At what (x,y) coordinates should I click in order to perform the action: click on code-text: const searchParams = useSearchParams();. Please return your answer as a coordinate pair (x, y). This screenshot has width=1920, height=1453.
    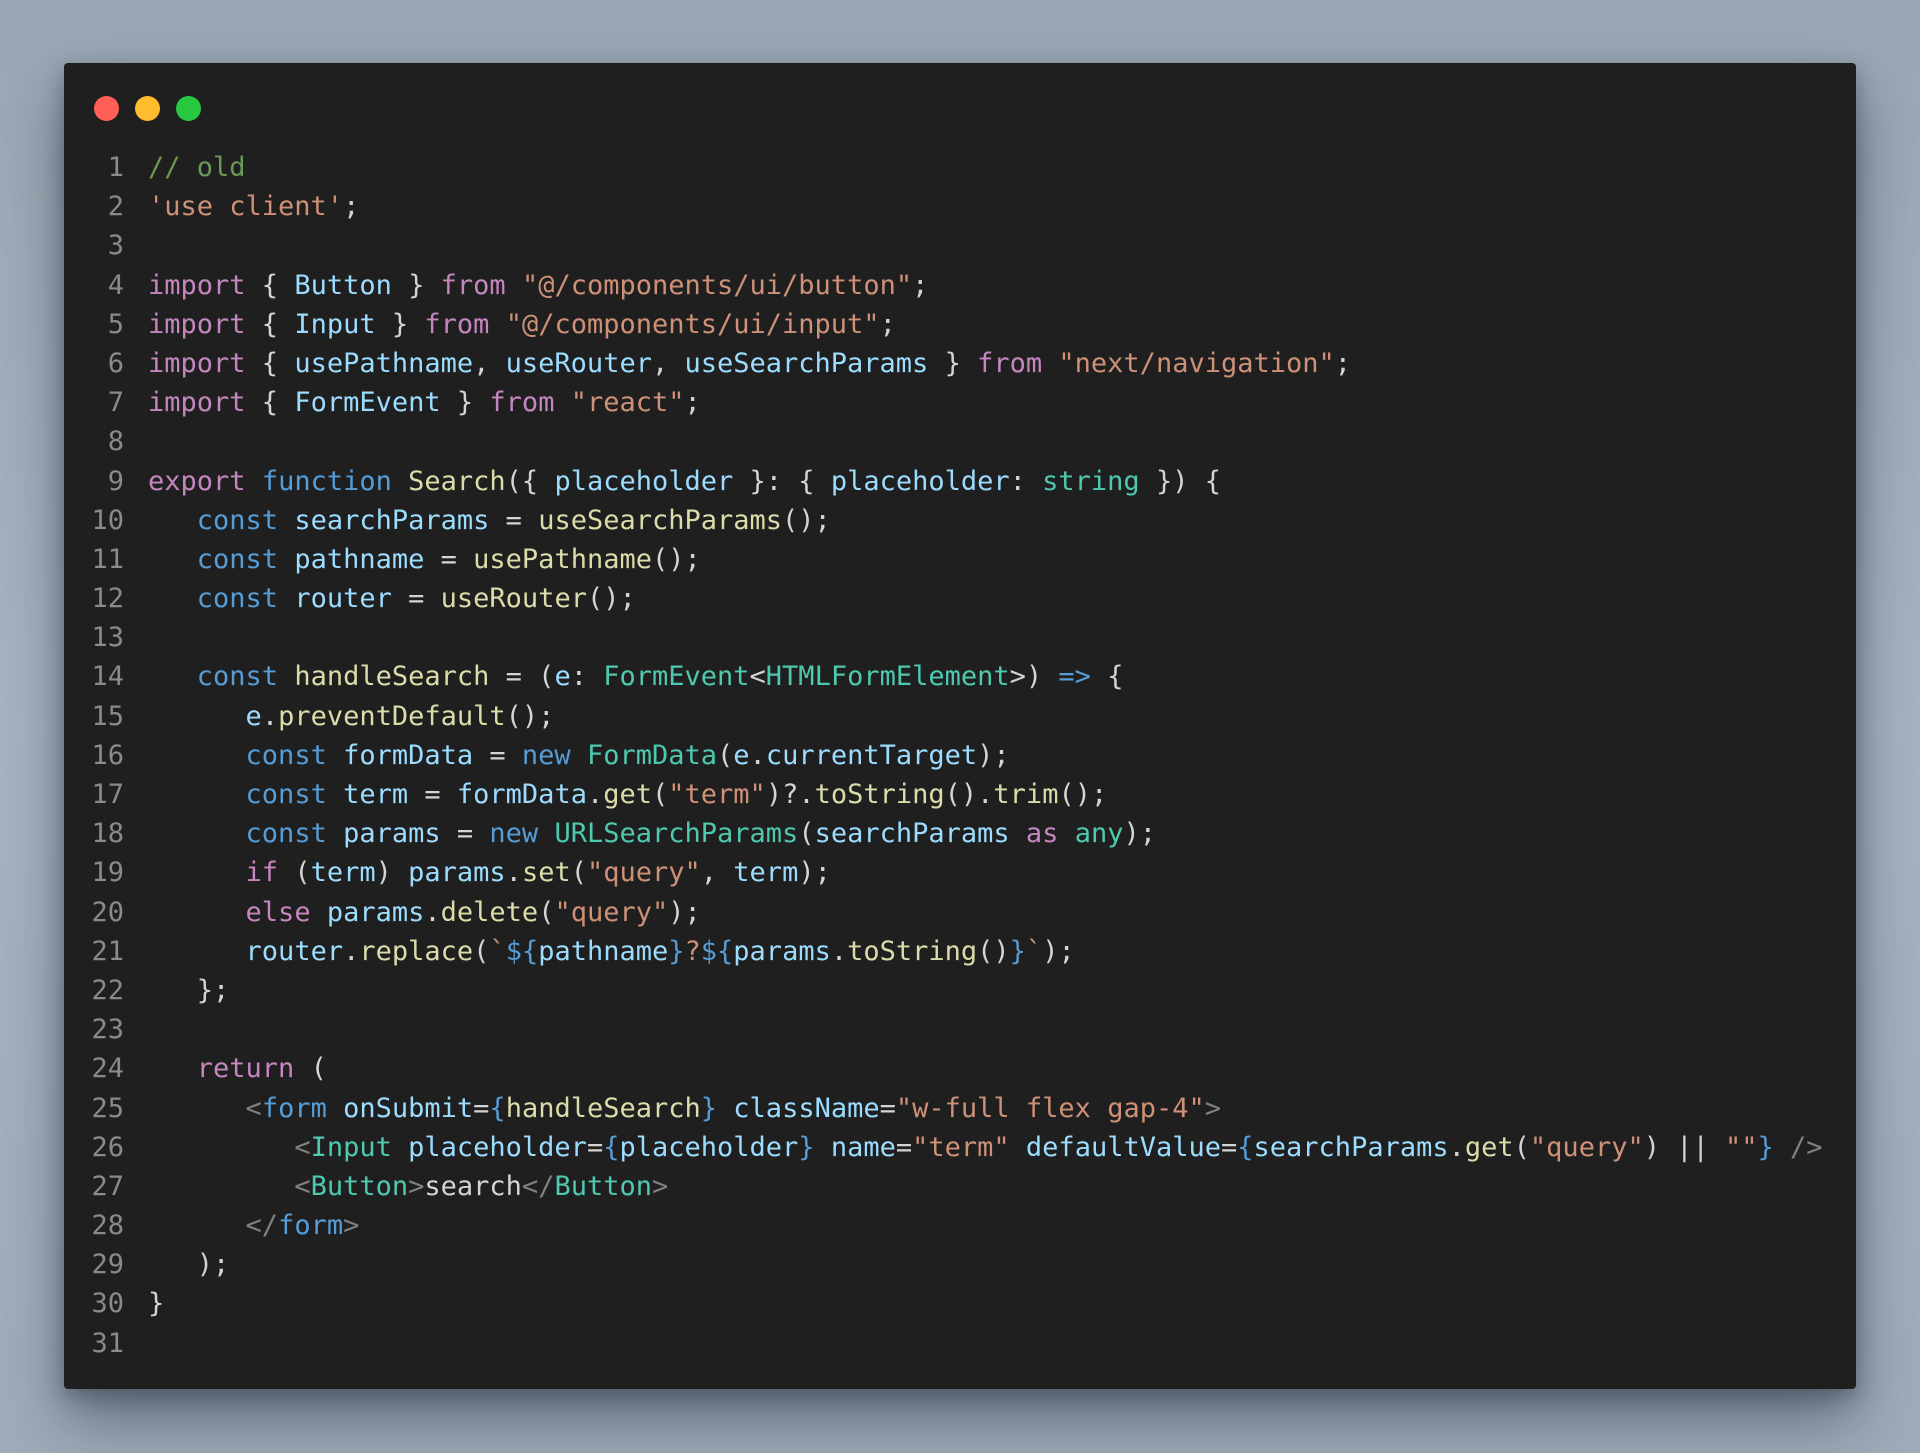
    Looking at the image, I should click on (489, 520).